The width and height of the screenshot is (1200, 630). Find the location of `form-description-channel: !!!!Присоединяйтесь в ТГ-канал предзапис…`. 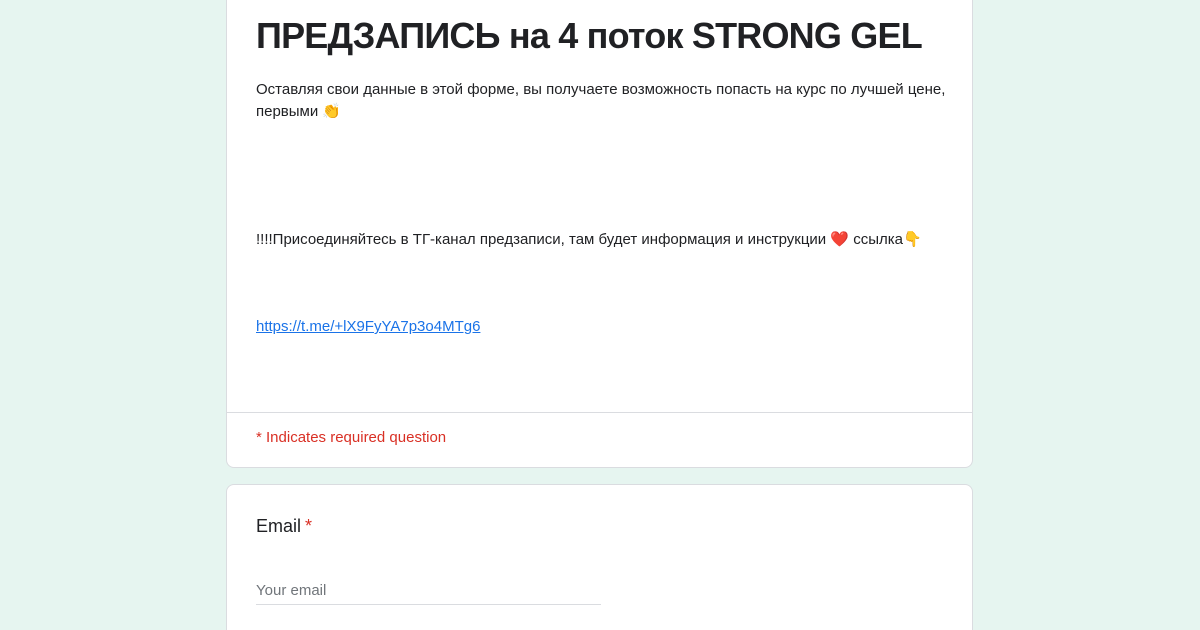

form-description-channel: !!!!Присоединяйтесь в ТГ-канал предзапис… is located at coordinates (589, 239).